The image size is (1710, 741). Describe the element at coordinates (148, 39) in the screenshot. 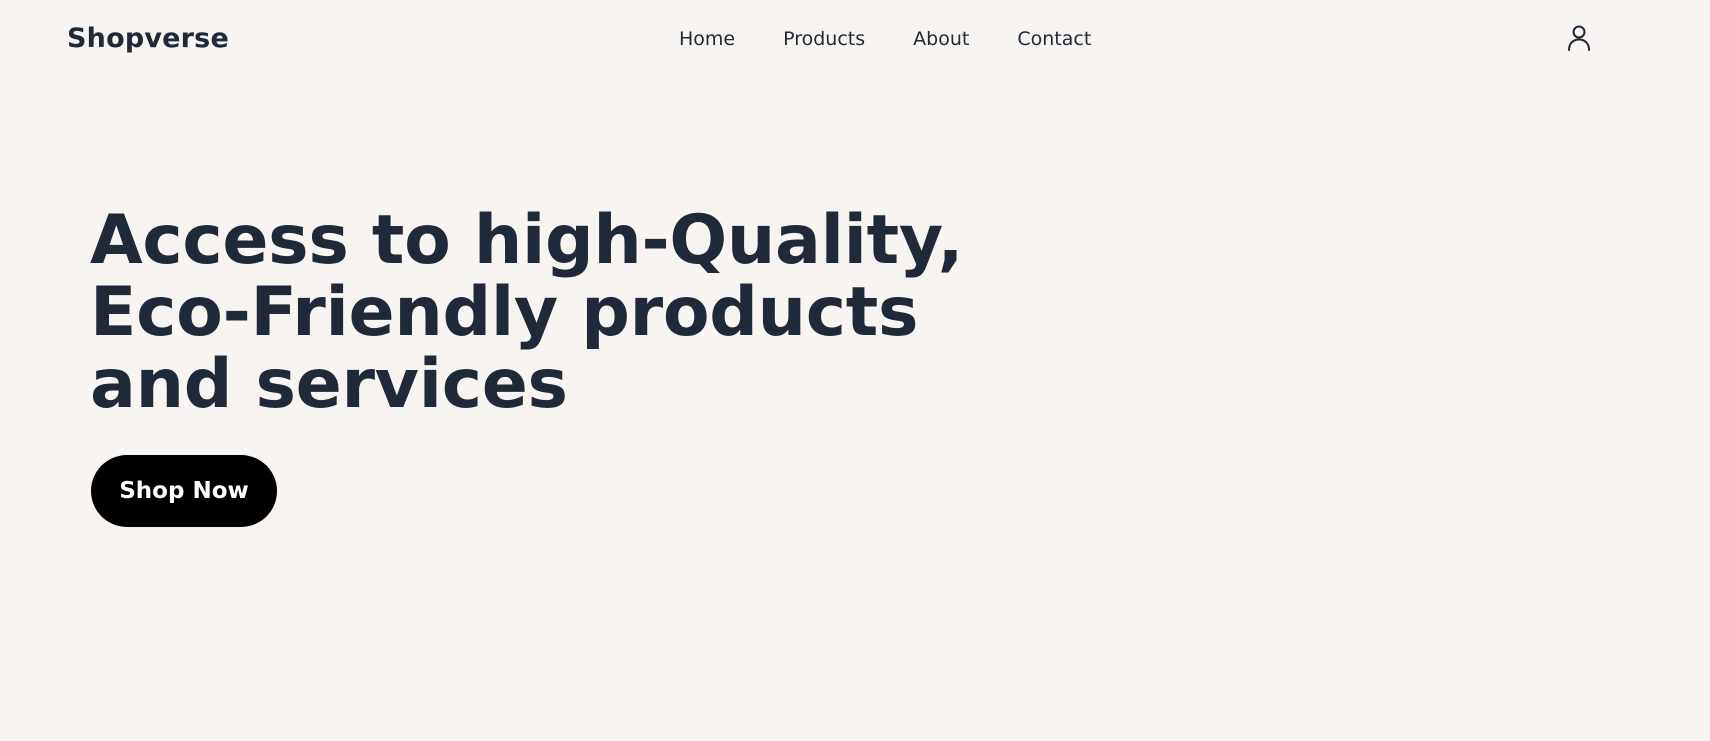

I see `brand-logo: Shopverse` at that location.